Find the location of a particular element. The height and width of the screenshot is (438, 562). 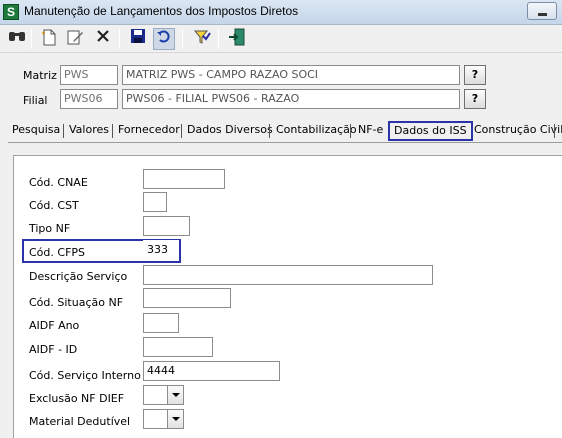

tipo-nf-label: Tipo NF is located at coordinates (50, 228).